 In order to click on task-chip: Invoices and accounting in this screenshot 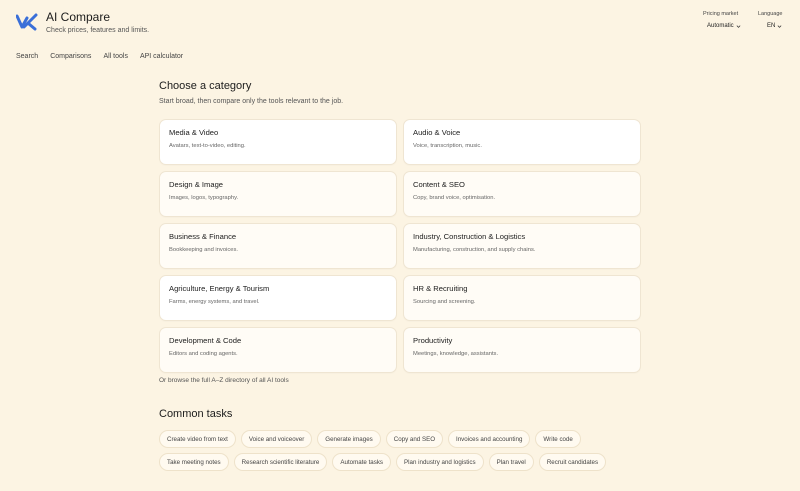, I will do `click(489, 439)`.